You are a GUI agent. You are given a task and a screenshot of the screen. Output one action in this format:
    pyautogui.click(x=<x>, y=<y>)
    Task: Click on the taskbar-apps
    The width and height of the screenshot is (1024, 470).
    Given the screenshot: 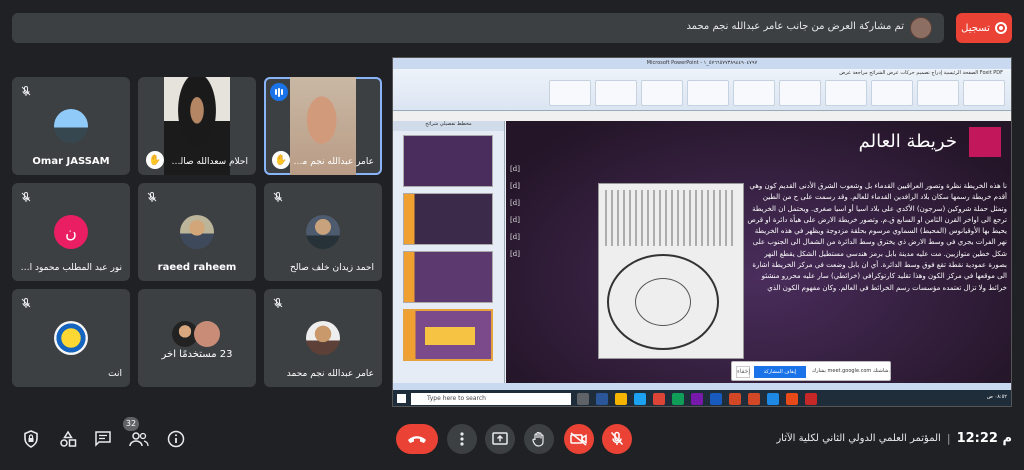 What is the action you would take?
    pyautogui.click(x=697, y=399)
    